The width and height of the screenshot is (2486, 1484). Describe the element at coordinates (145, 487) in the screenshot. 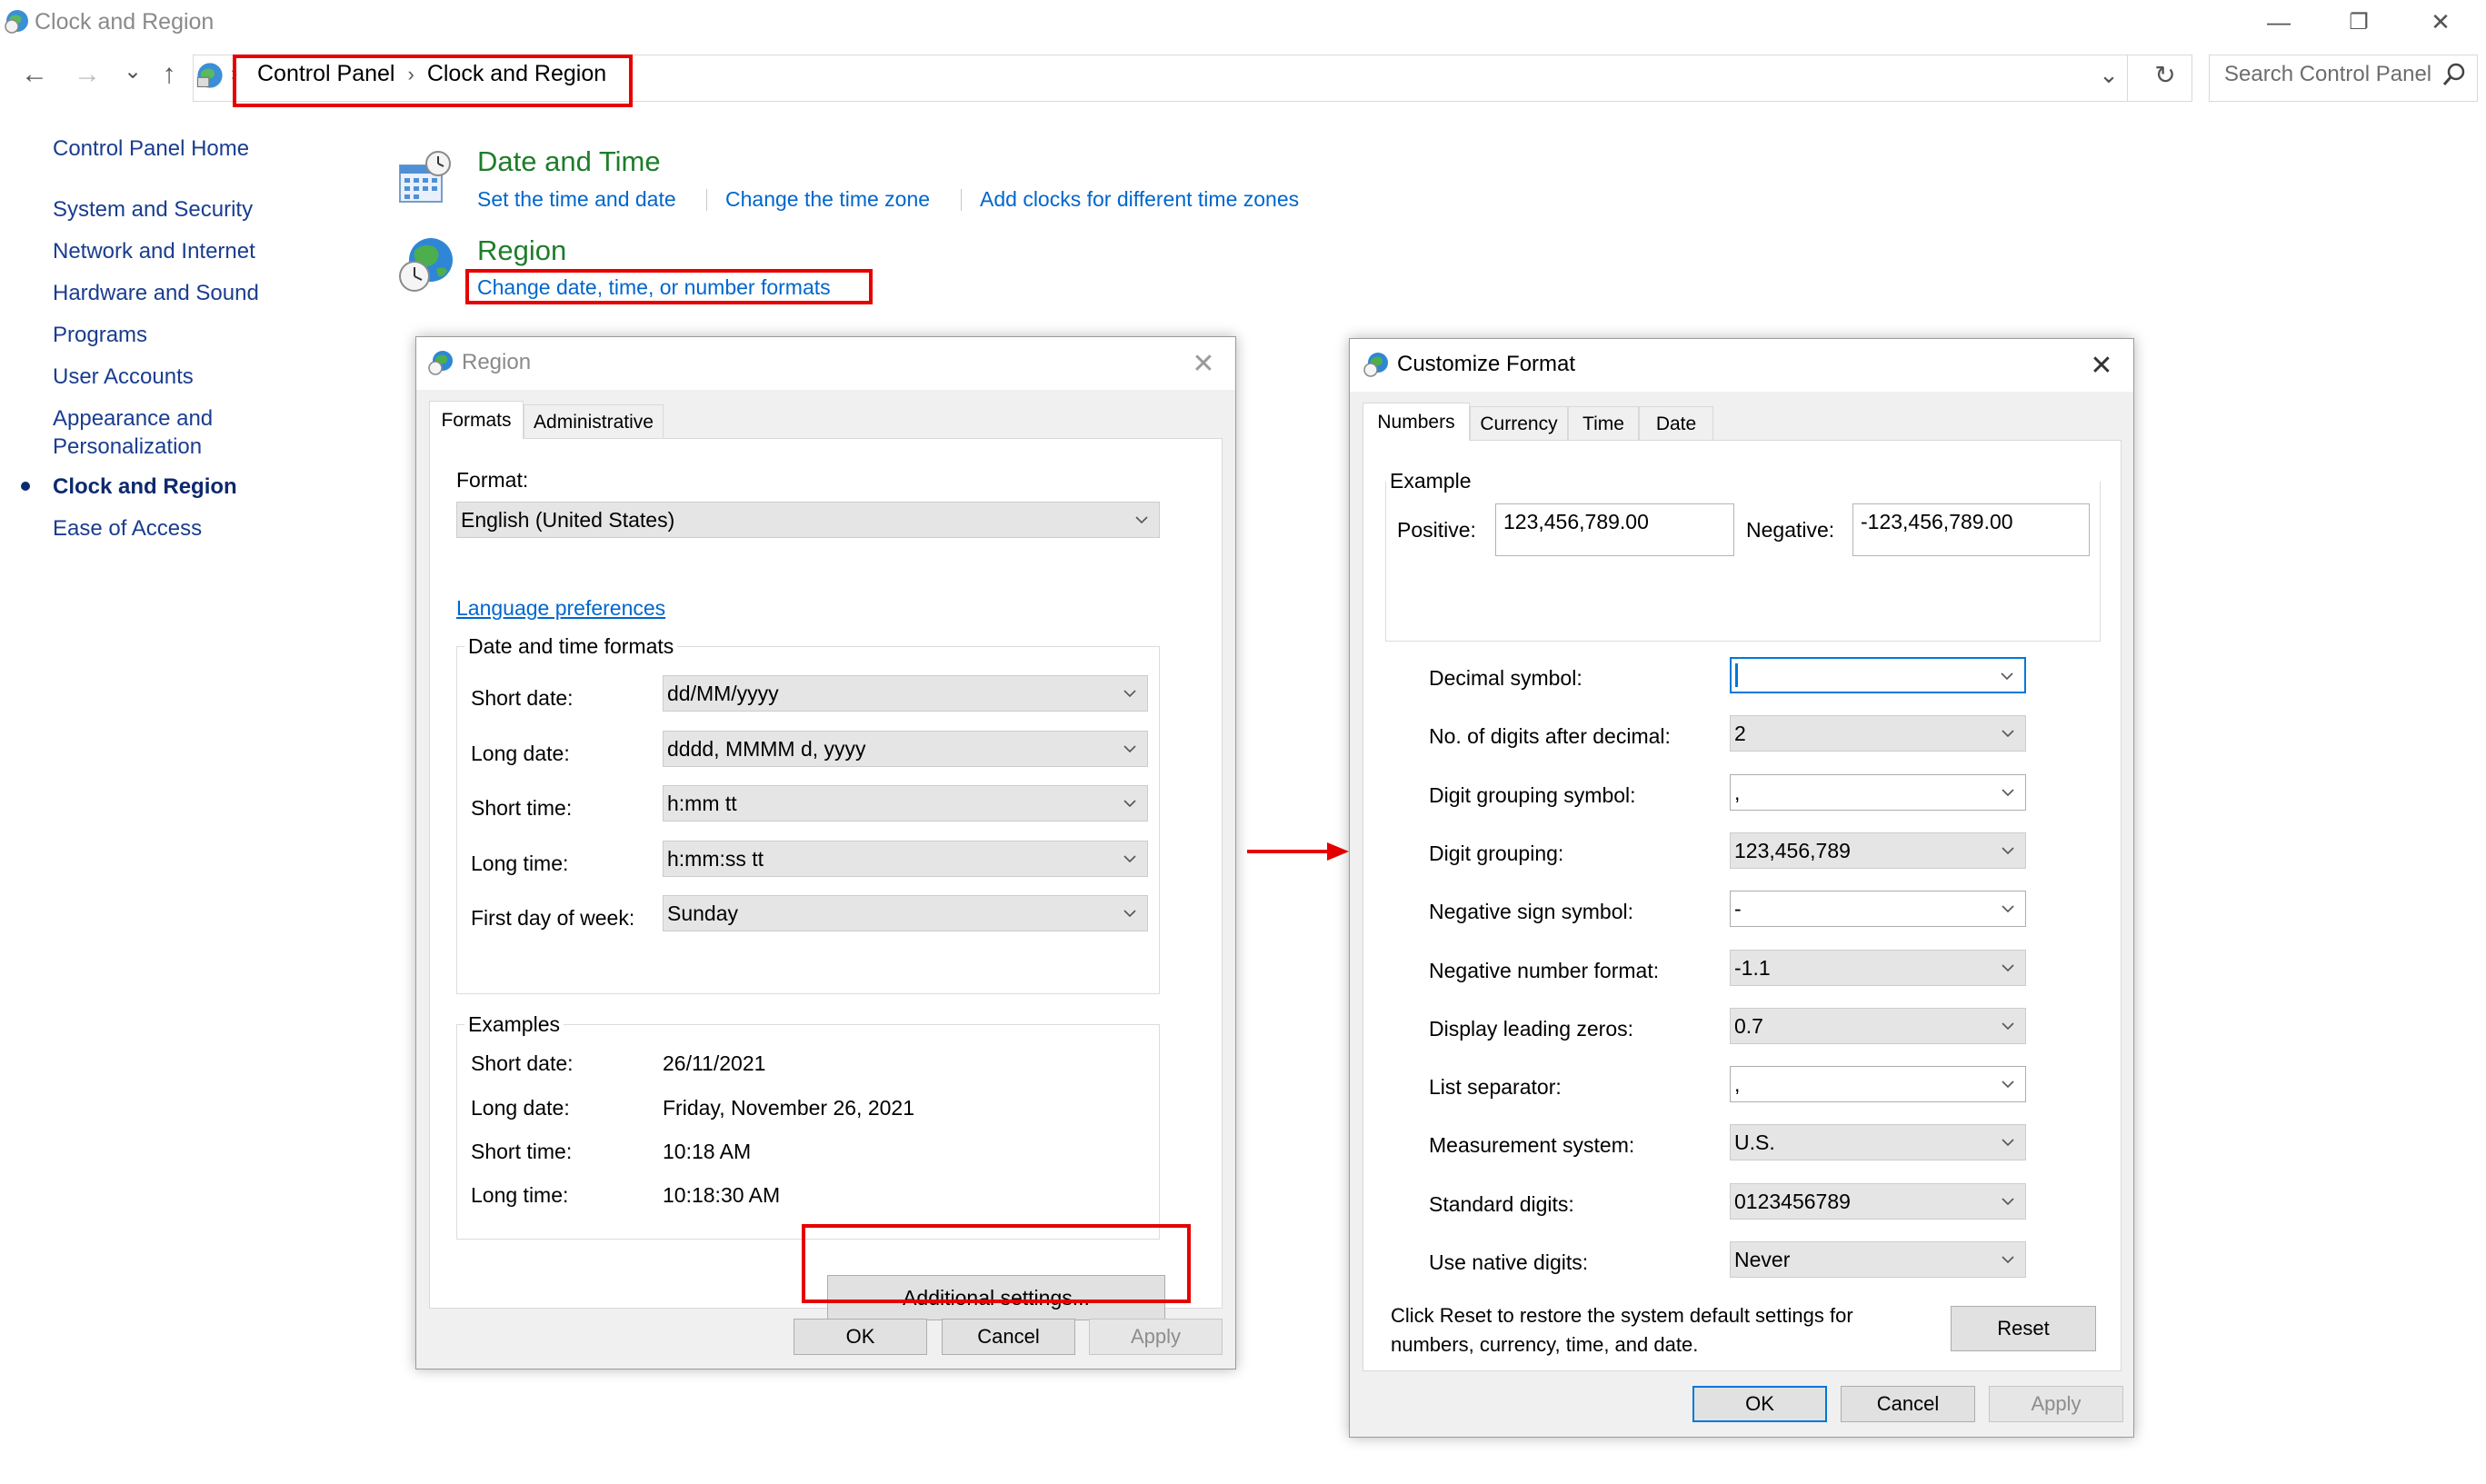

I see `sidebar-item-clock-region: Clock and Region` at that location.